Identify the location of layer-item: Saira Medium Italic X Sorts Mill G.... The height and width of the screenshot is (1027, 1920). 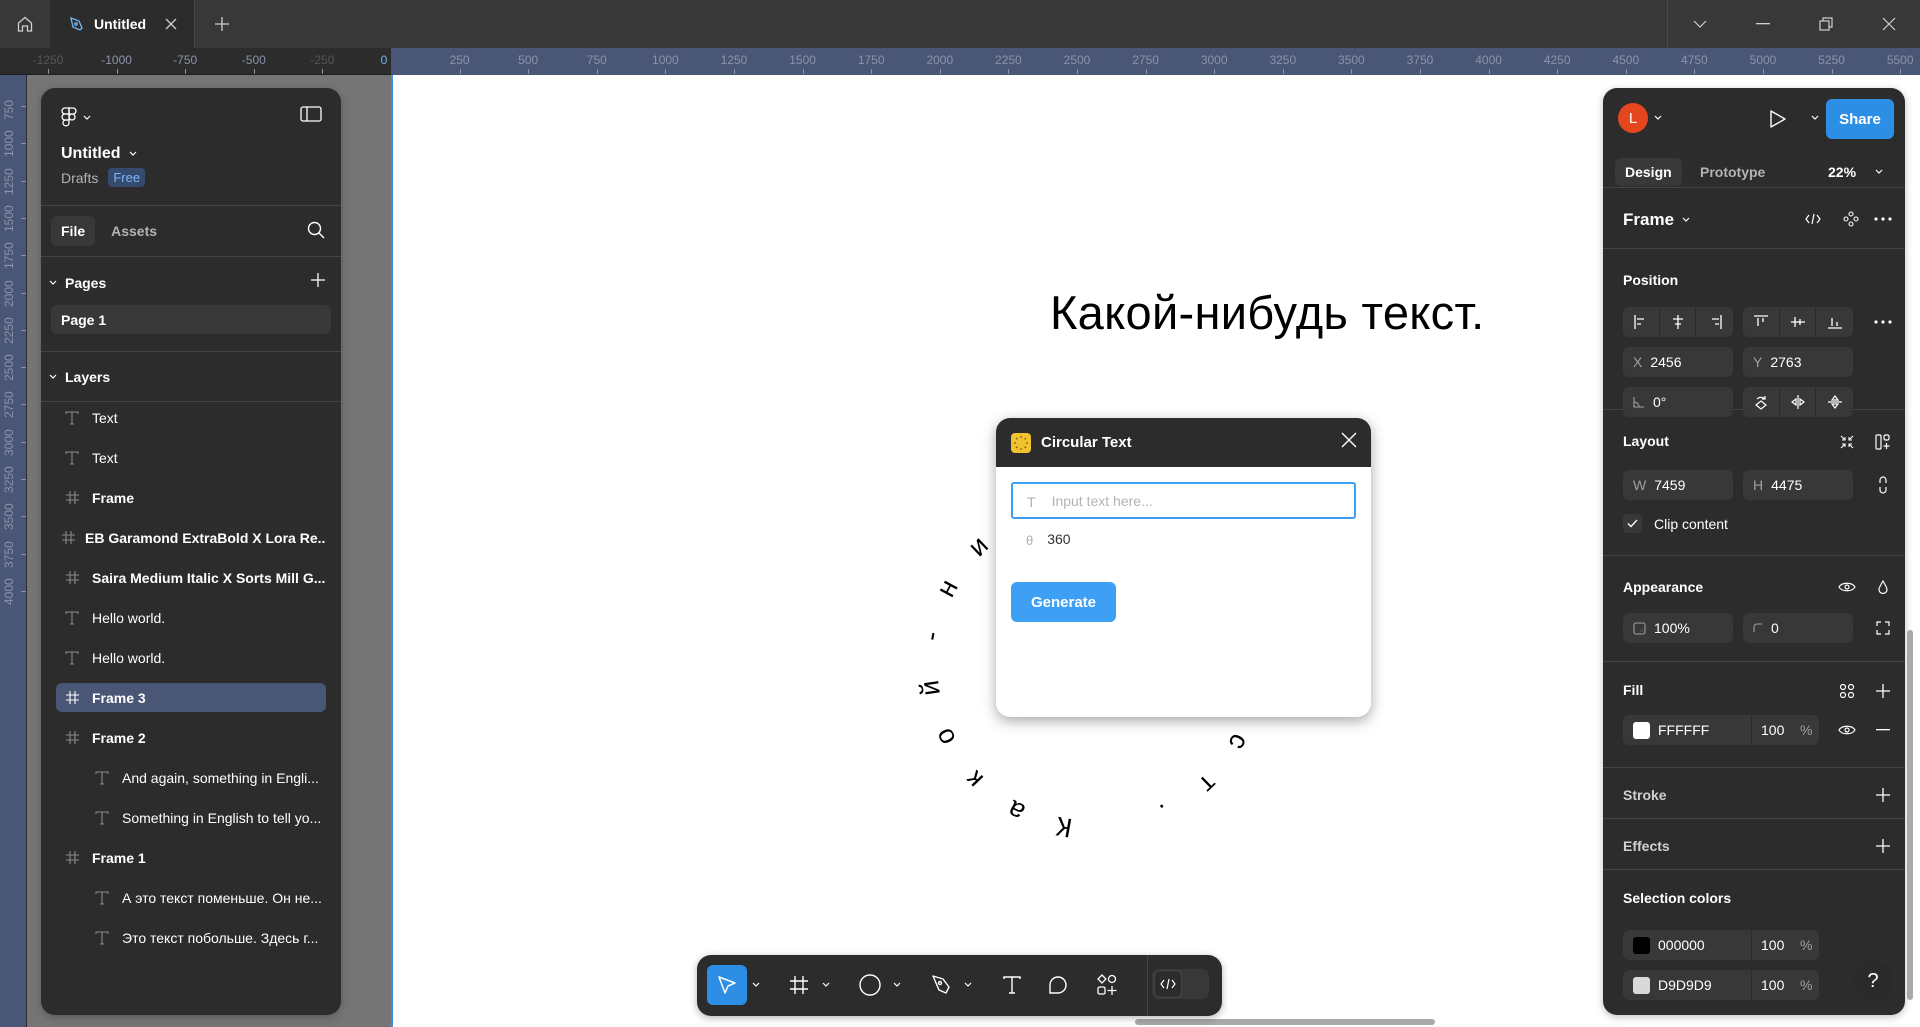
(191, 577).